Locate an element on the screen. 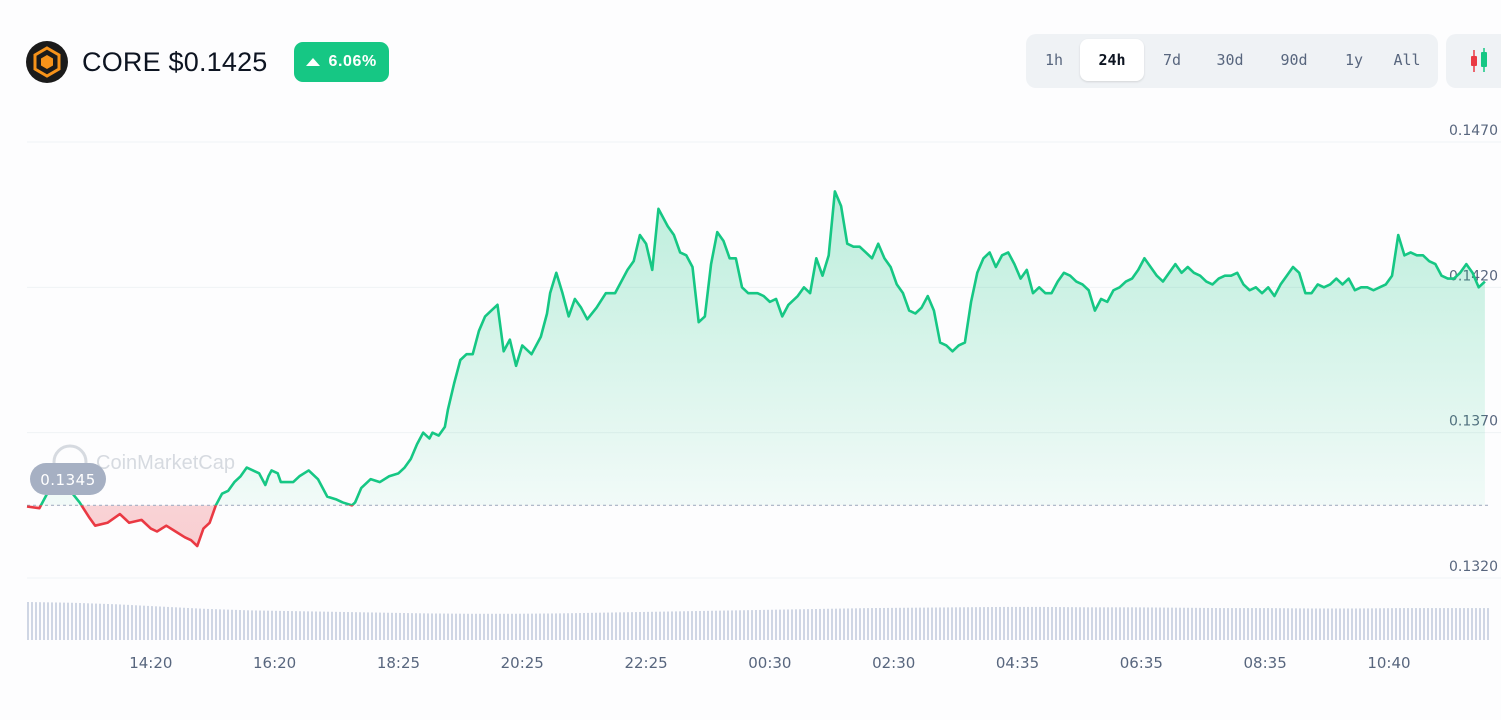 The width and height of the screenshot is (1501, 720). x-tick-label: 04:35 is located at coordinates (1017, 663).